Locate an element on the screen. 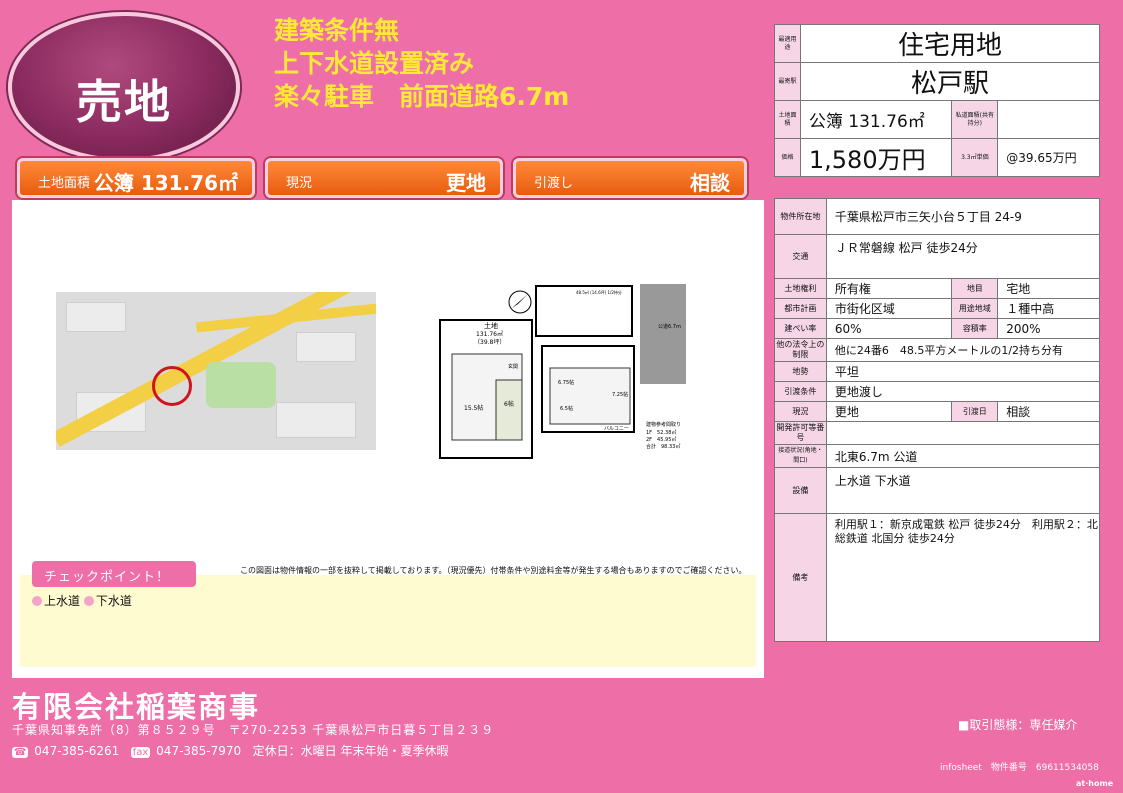 This screenshot has width=1123, height=793. value-area: 公簿 131.76㎡ is located at coordinates (876, 119).